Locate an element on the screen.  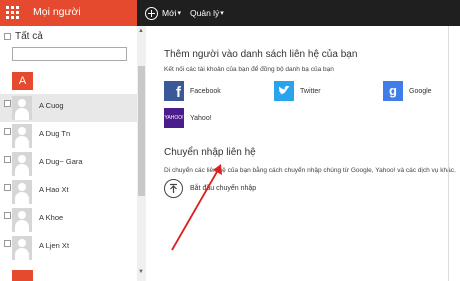
service-label: Google is located at coordinates (420, 91).